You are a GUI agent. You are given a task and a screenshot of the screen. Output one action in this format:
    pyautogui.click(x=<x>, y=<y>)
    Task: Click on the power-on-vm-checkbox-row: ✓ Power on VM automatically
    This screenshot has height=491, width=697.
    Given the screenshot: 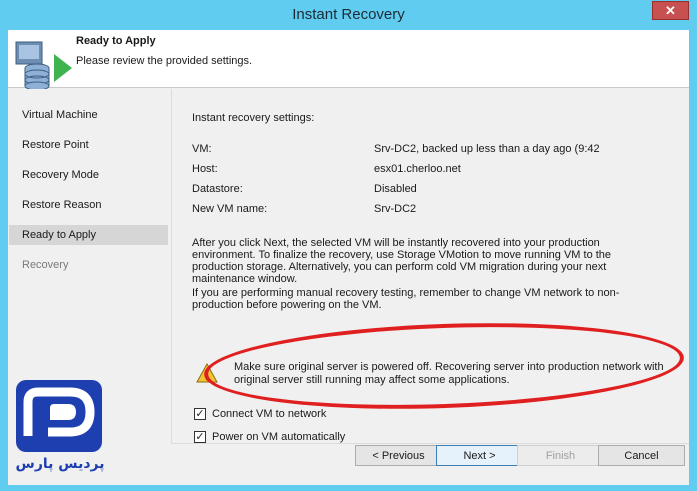 What is the action you would take?
    pyautogui.click(x=269, y=437)
    